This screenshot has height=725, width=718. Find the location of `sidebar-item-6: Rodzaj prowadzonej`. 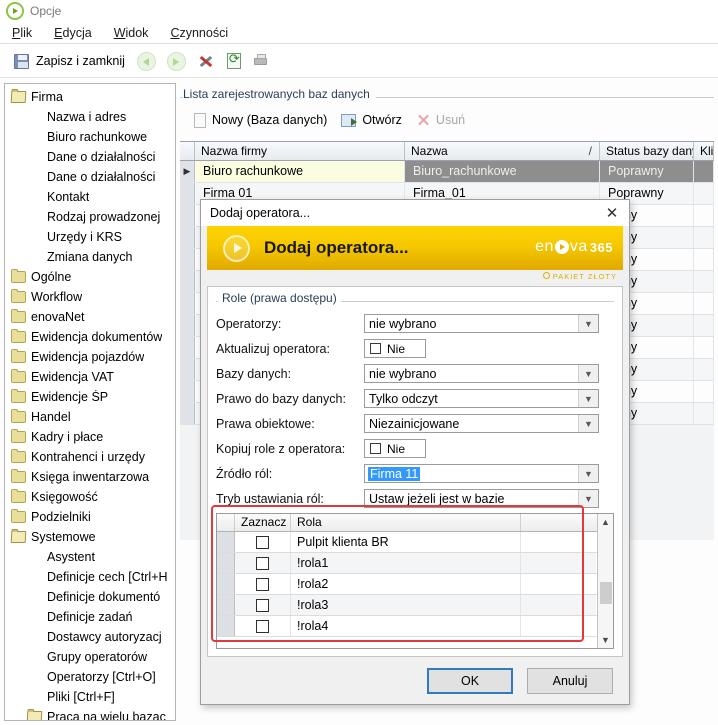

sidebar-item-6: Rodzaj prowadzonej is located at coordinates (90, 217).